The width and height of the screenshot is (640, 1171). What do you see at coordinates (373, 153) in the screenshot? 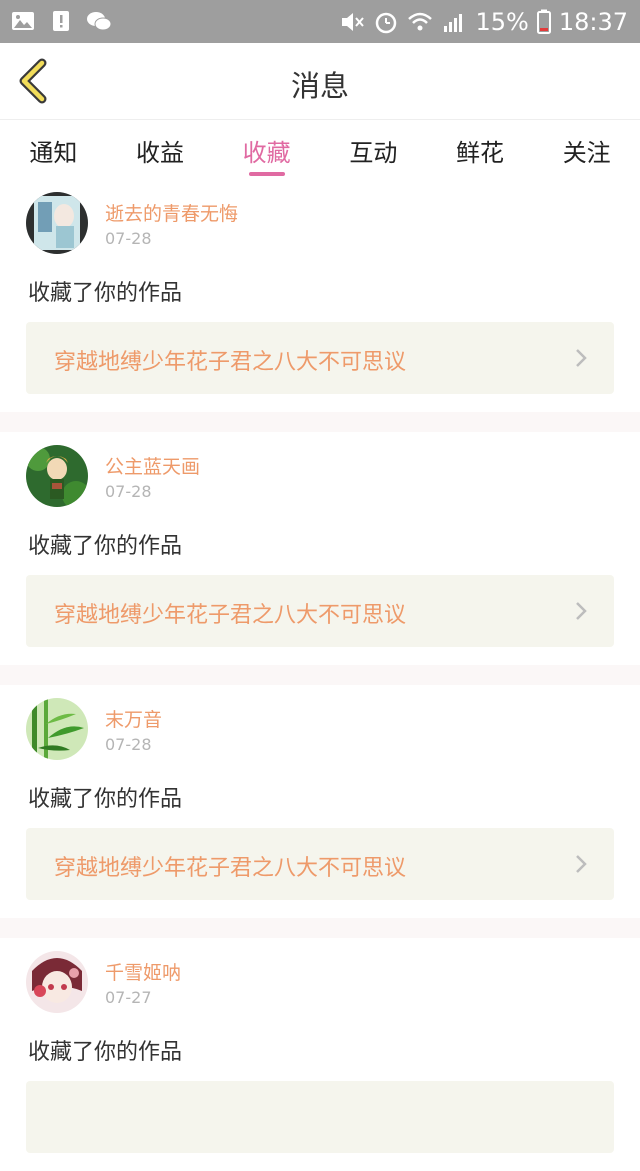
I see `tab-label: 互动` at bounding box center [373, 153].